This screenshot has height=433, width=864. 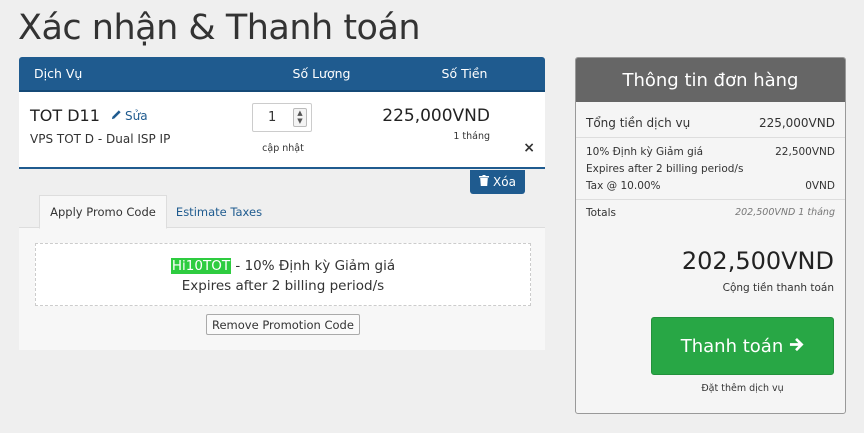 What do you see at coordinates (116, 116) in the screenshot?
I see `pencil-icon` at bounding box center [116, 116].